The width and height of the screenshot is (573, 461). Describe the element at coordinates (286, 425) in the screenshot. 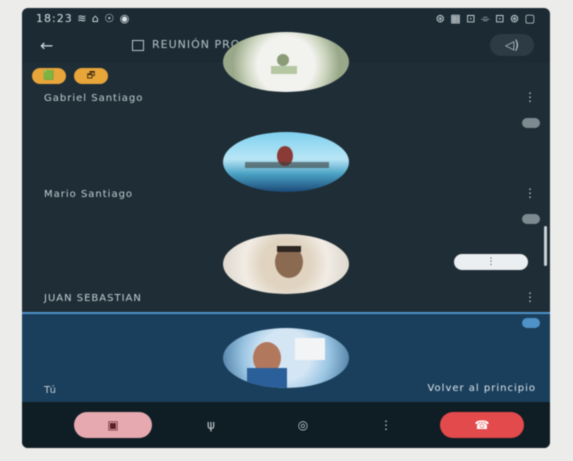

I see `call-controls-bar: ▣ ψ ◎ ⋮ ☎` at that location.